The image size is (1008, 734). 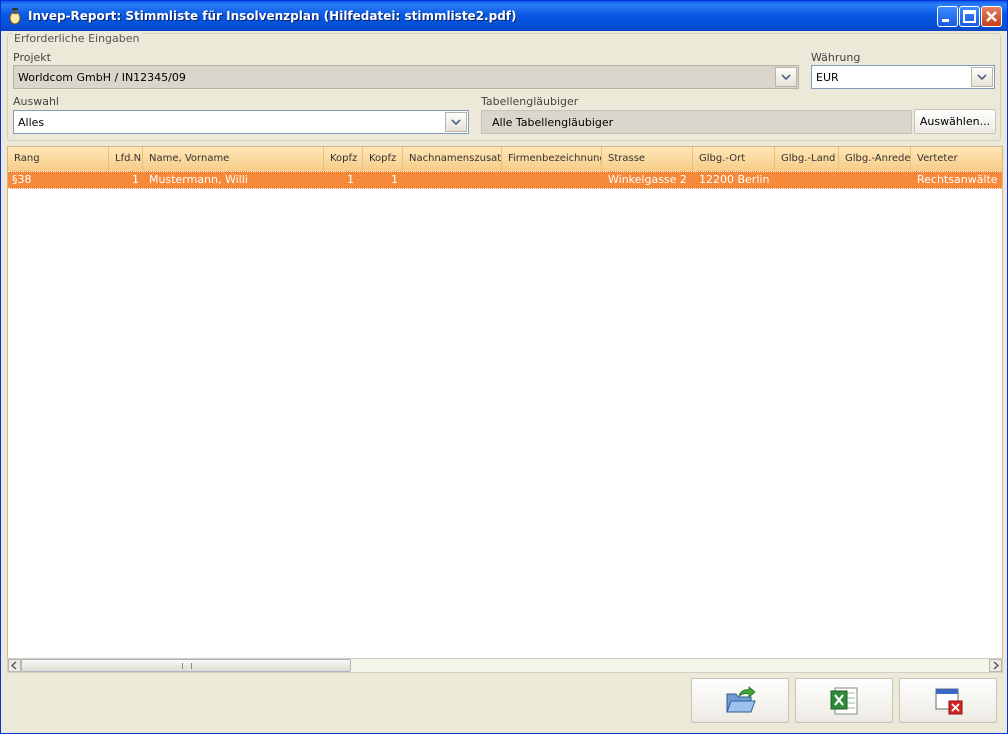 I want to click on scroll-thumb, so click(x=186, y=665).